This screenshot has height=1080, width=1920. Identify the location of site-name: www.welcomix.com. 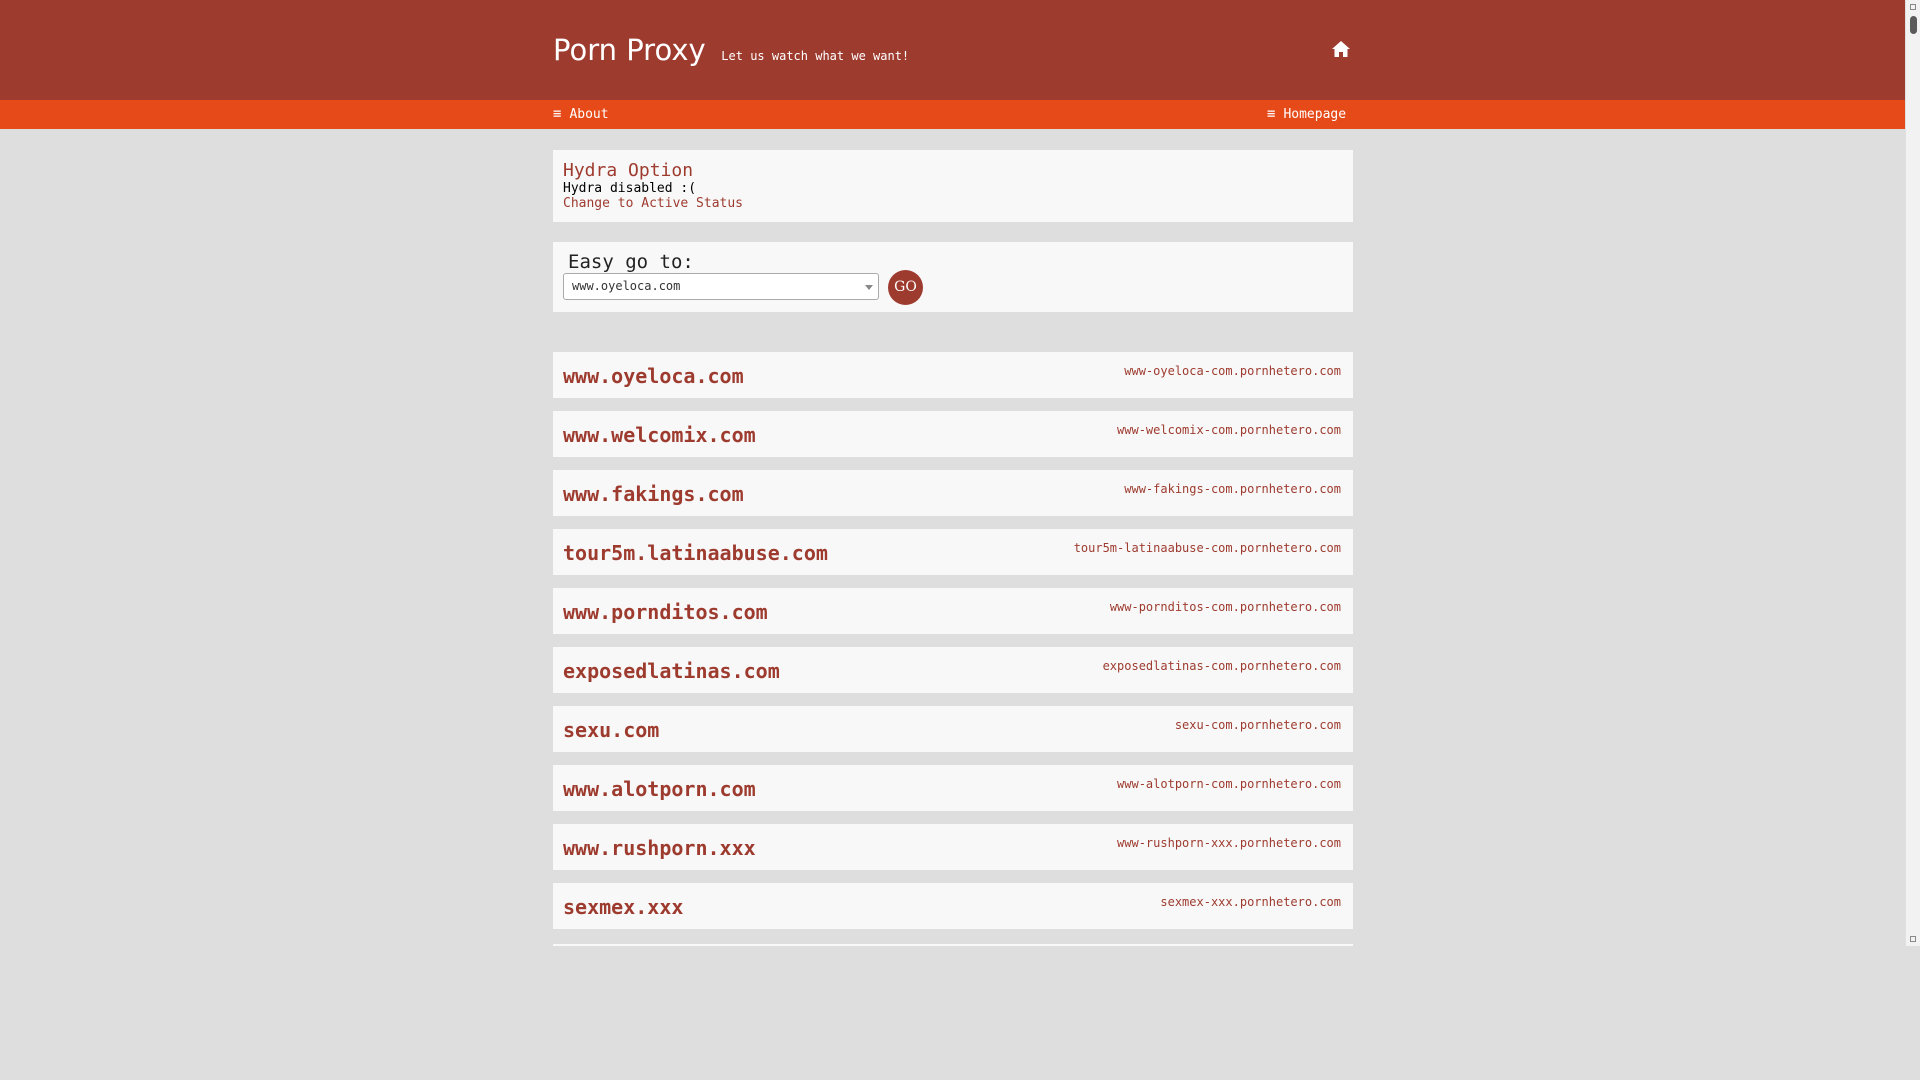
(659, 435).